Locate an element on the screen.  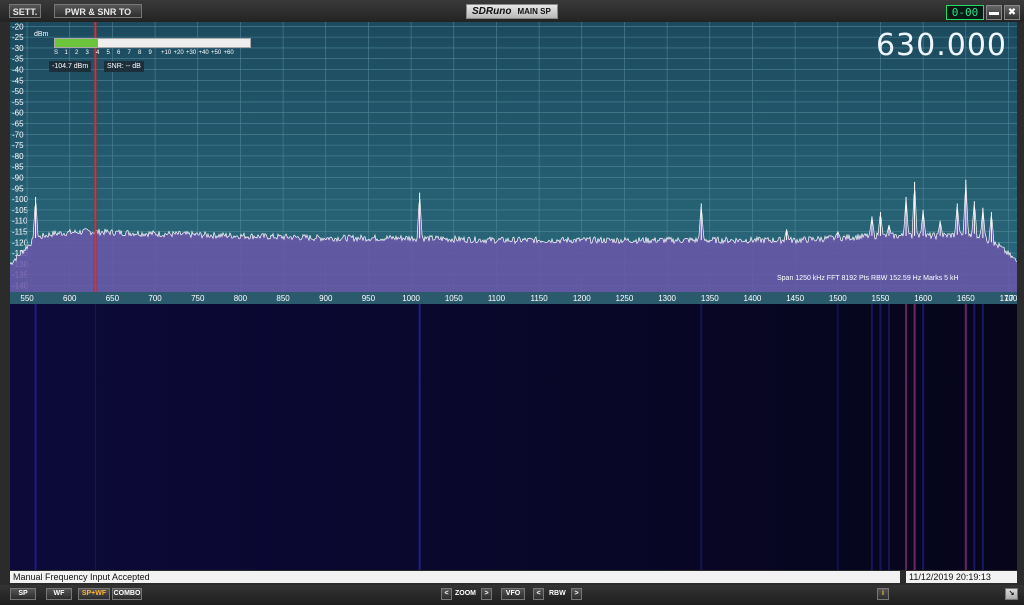
y-tick-label: -110 is located at coordinates (20, 221).